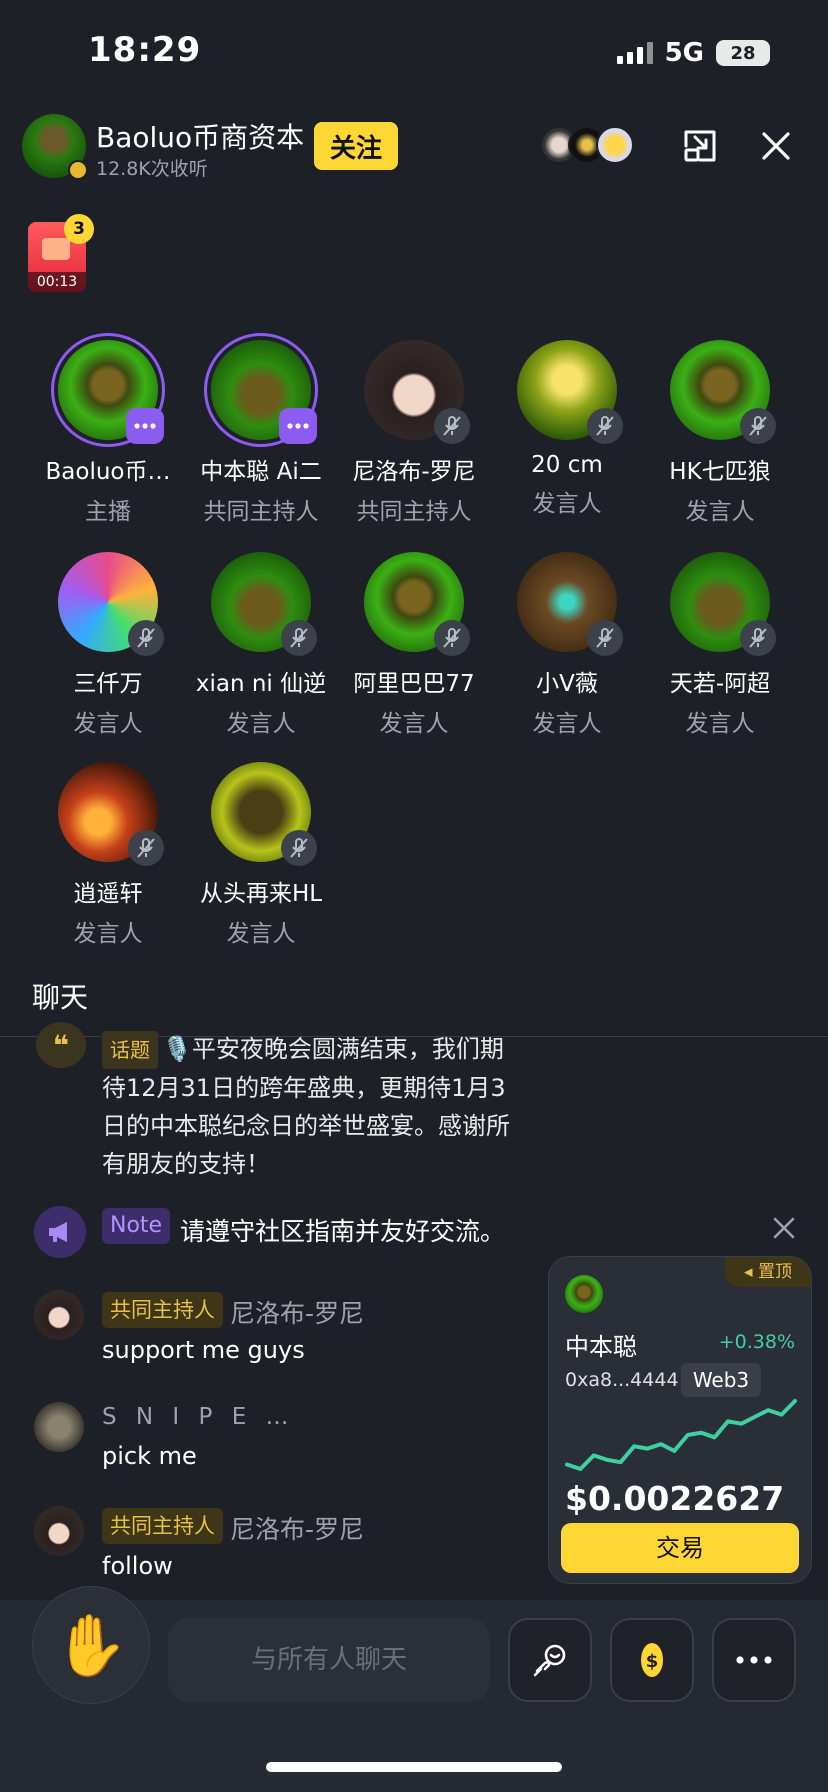 This screenshot has height=1792, width=828. I want to click on recording-badge: 3, so click(79, 229).